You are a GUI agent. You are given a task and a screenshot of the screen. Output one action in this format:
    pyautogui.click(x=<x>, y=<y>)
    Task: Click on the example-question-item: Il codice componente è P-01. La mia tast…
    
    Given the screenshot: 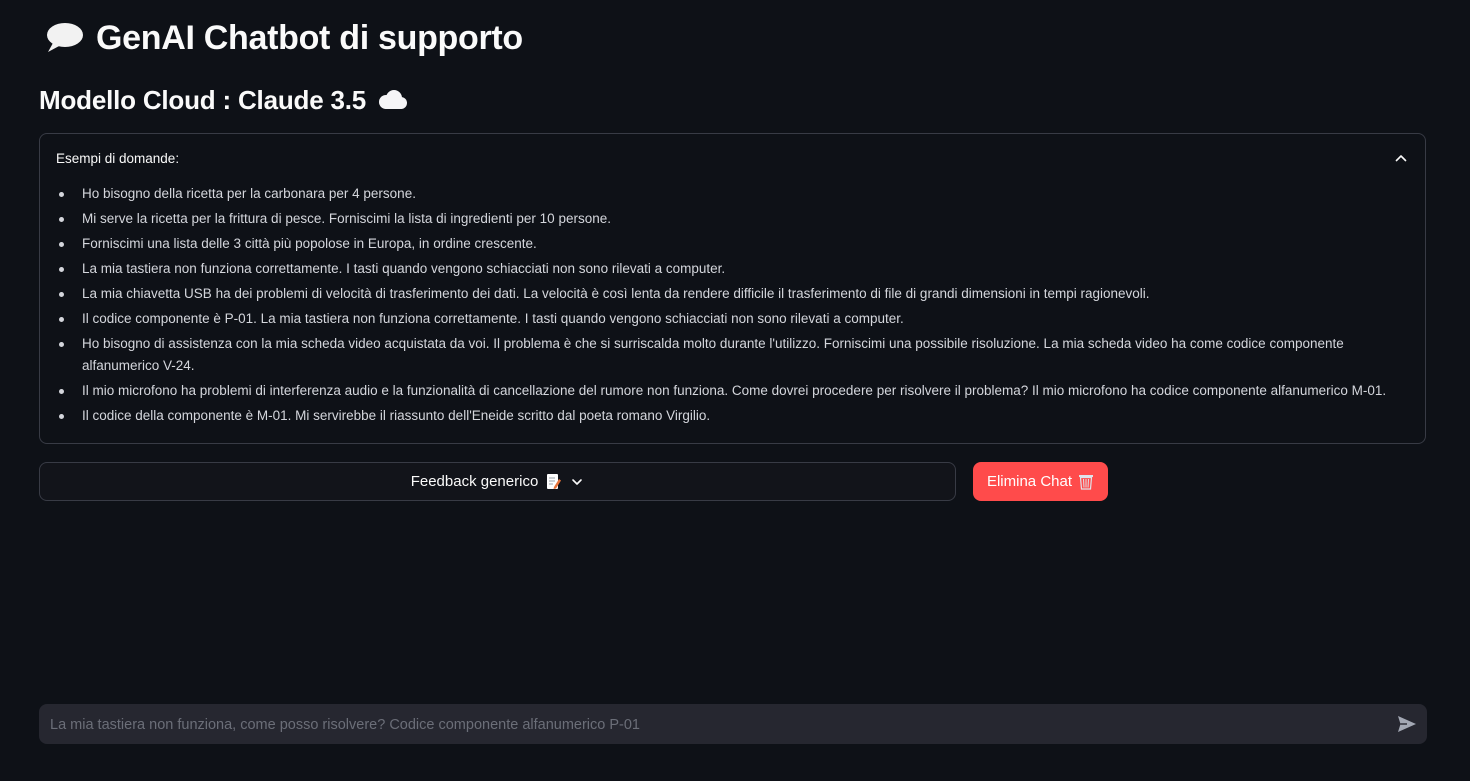 What is the action you would take?
    pyautogui.click(x=729, y=319)
    